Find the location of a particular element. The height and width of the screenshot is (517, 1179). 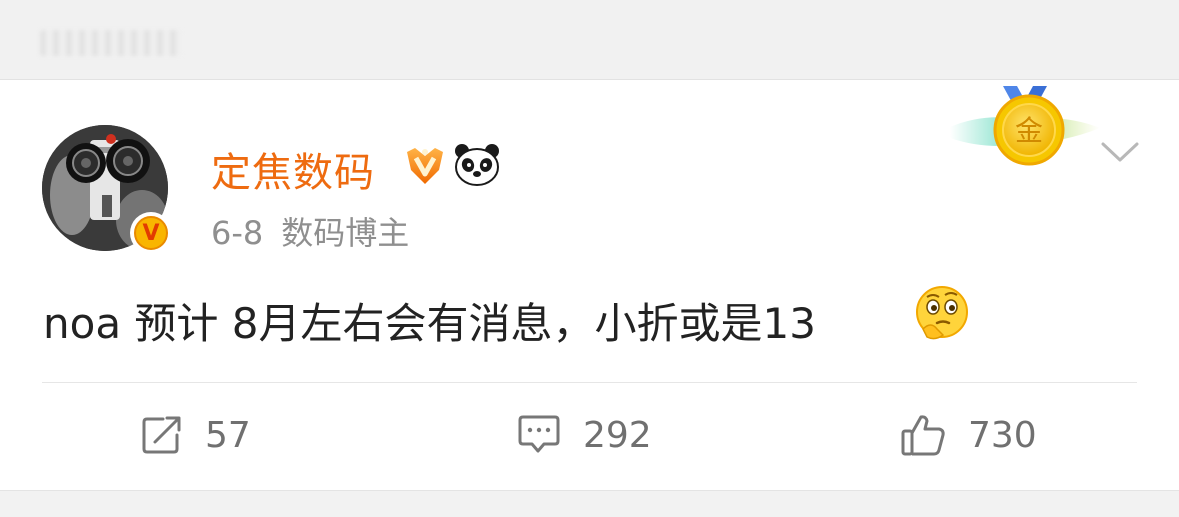

actions-divider is located at coordinates (589, 382).